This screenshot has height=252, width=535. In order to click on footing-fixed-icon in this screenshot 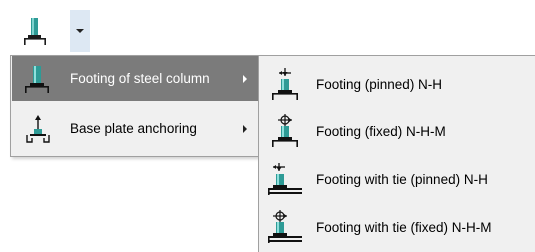, I will do `click(285, 130)`.